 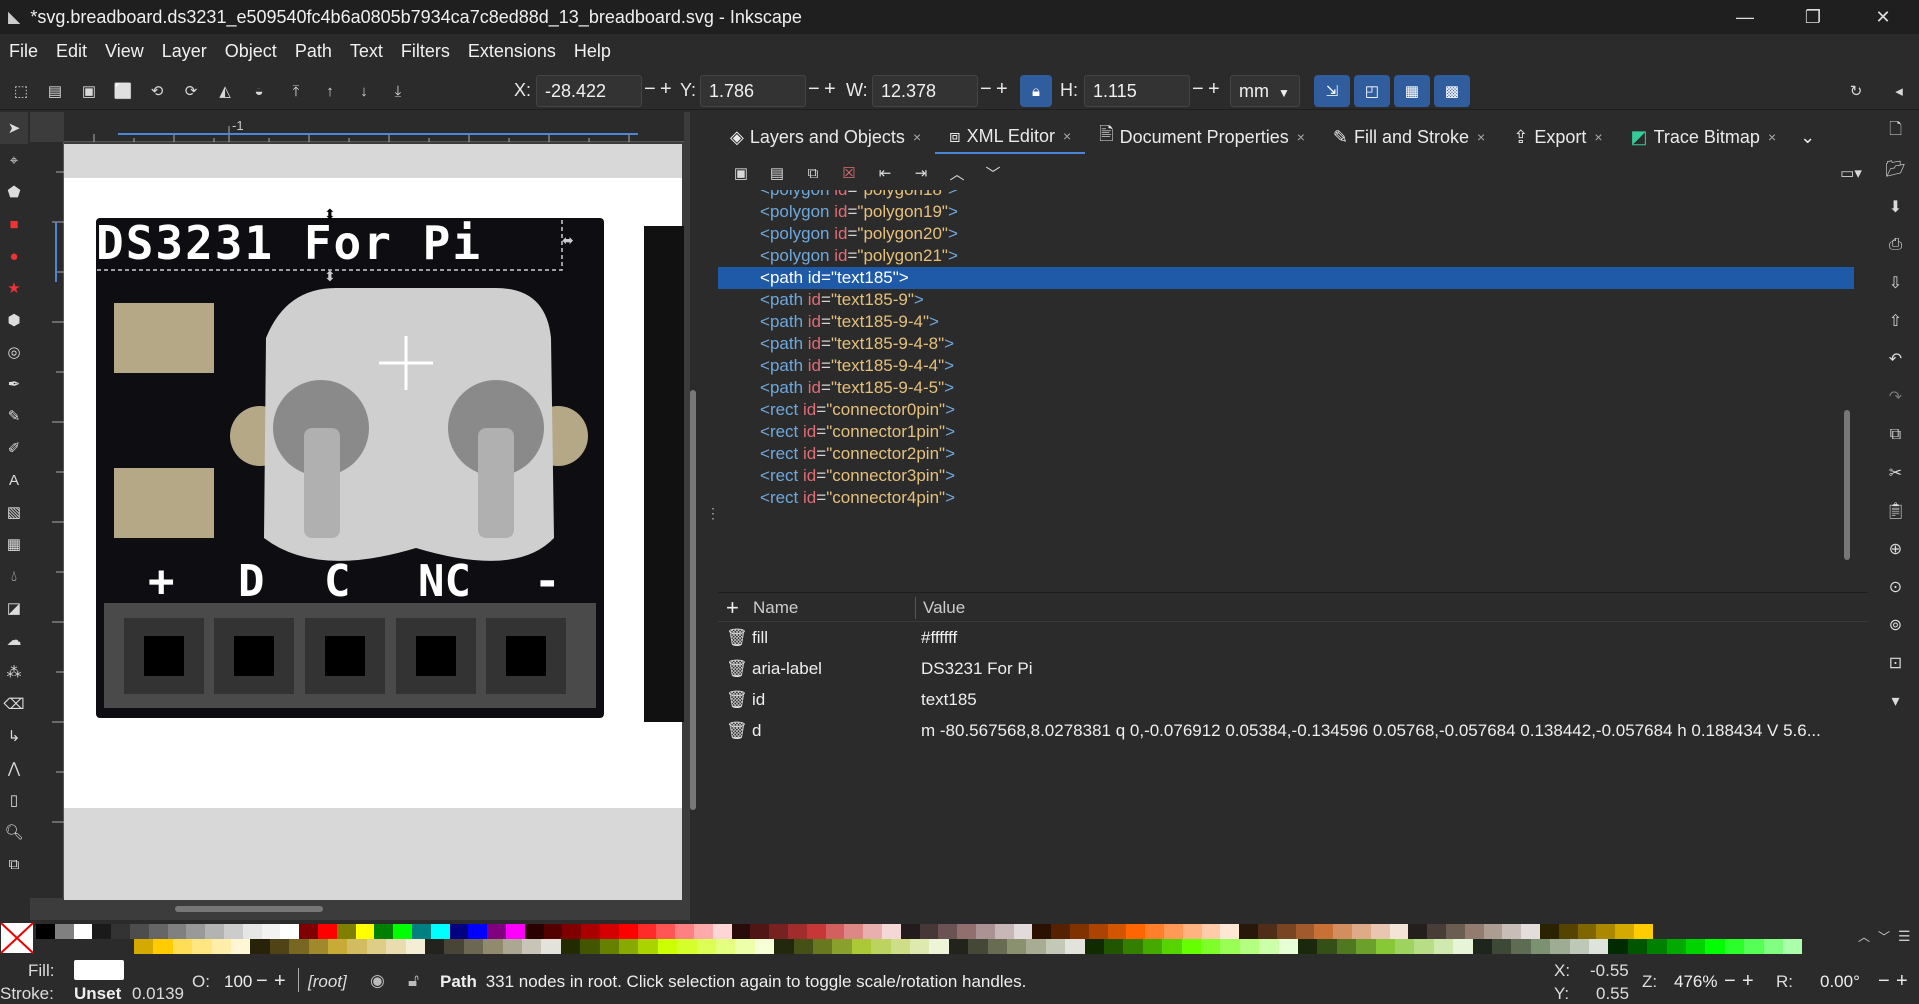 I want to click on attribute-row: 🗑︎ id text185, so click(x=1293, y=699).